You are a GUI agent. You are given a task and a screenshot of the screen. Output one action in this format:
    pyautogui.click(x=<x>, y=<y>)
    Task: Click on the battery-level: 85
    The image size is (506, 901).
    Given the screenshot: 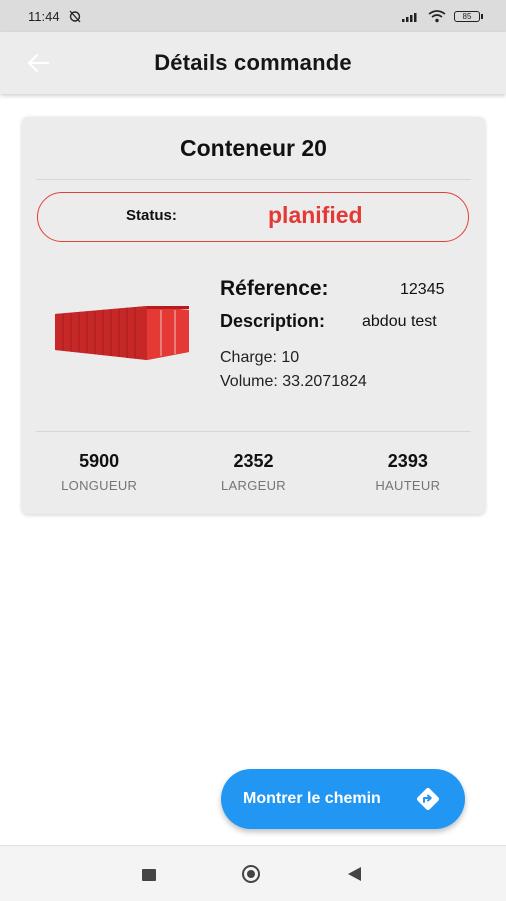 What is the action you would take?
    pyautogui.click(x=467, y=16)
    